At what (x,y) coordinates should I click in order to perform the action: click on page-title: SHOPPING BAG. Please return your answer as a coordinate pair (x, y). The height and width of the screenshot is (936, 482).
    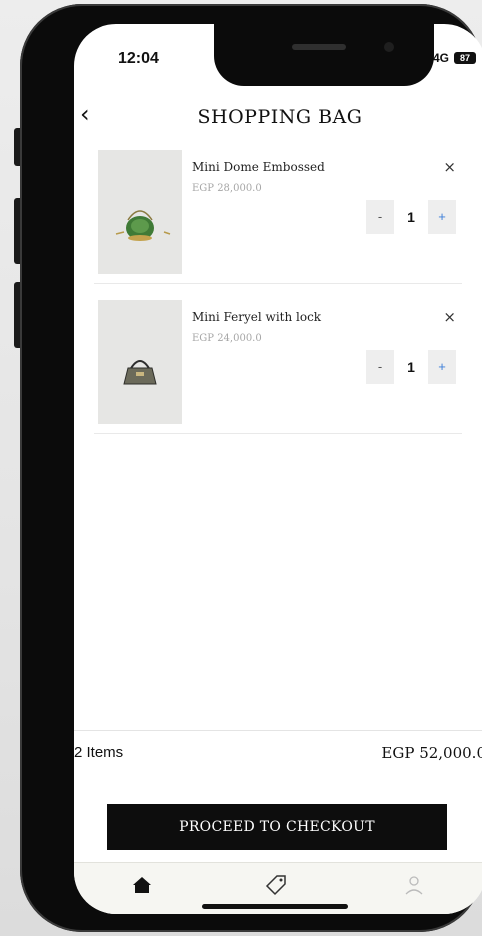
    Looking at the image, I should click on (280, 117).